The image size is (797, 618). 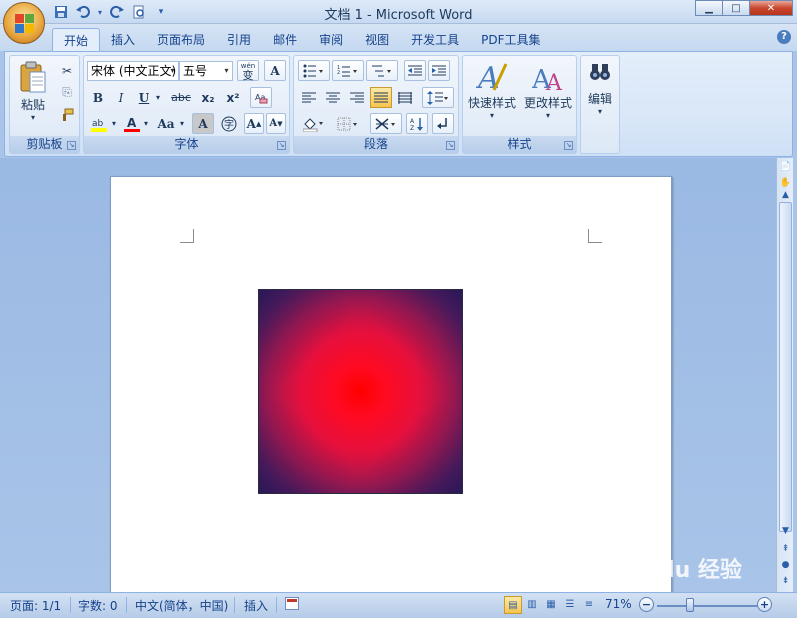 What do you see at coordinates (24, 23) in the screenshot?
I see `office-button` at bounding box center [24, 23].